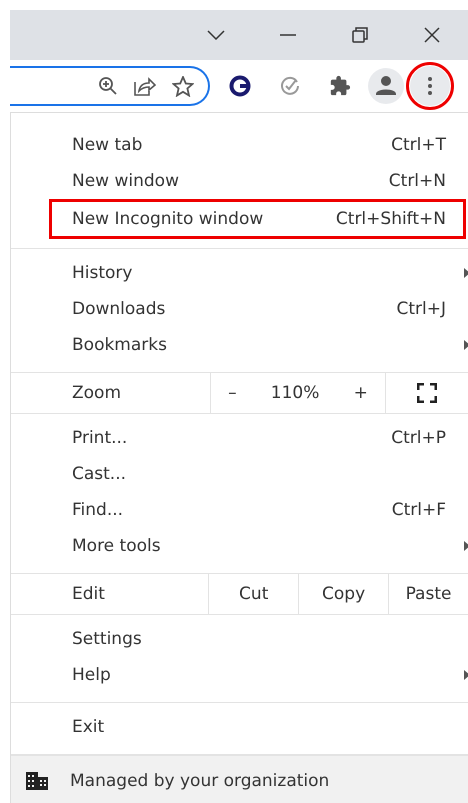  Describe the element at coordinates (344, 594) in the screenshot. I see `edit-action-button: Copy` at that location.